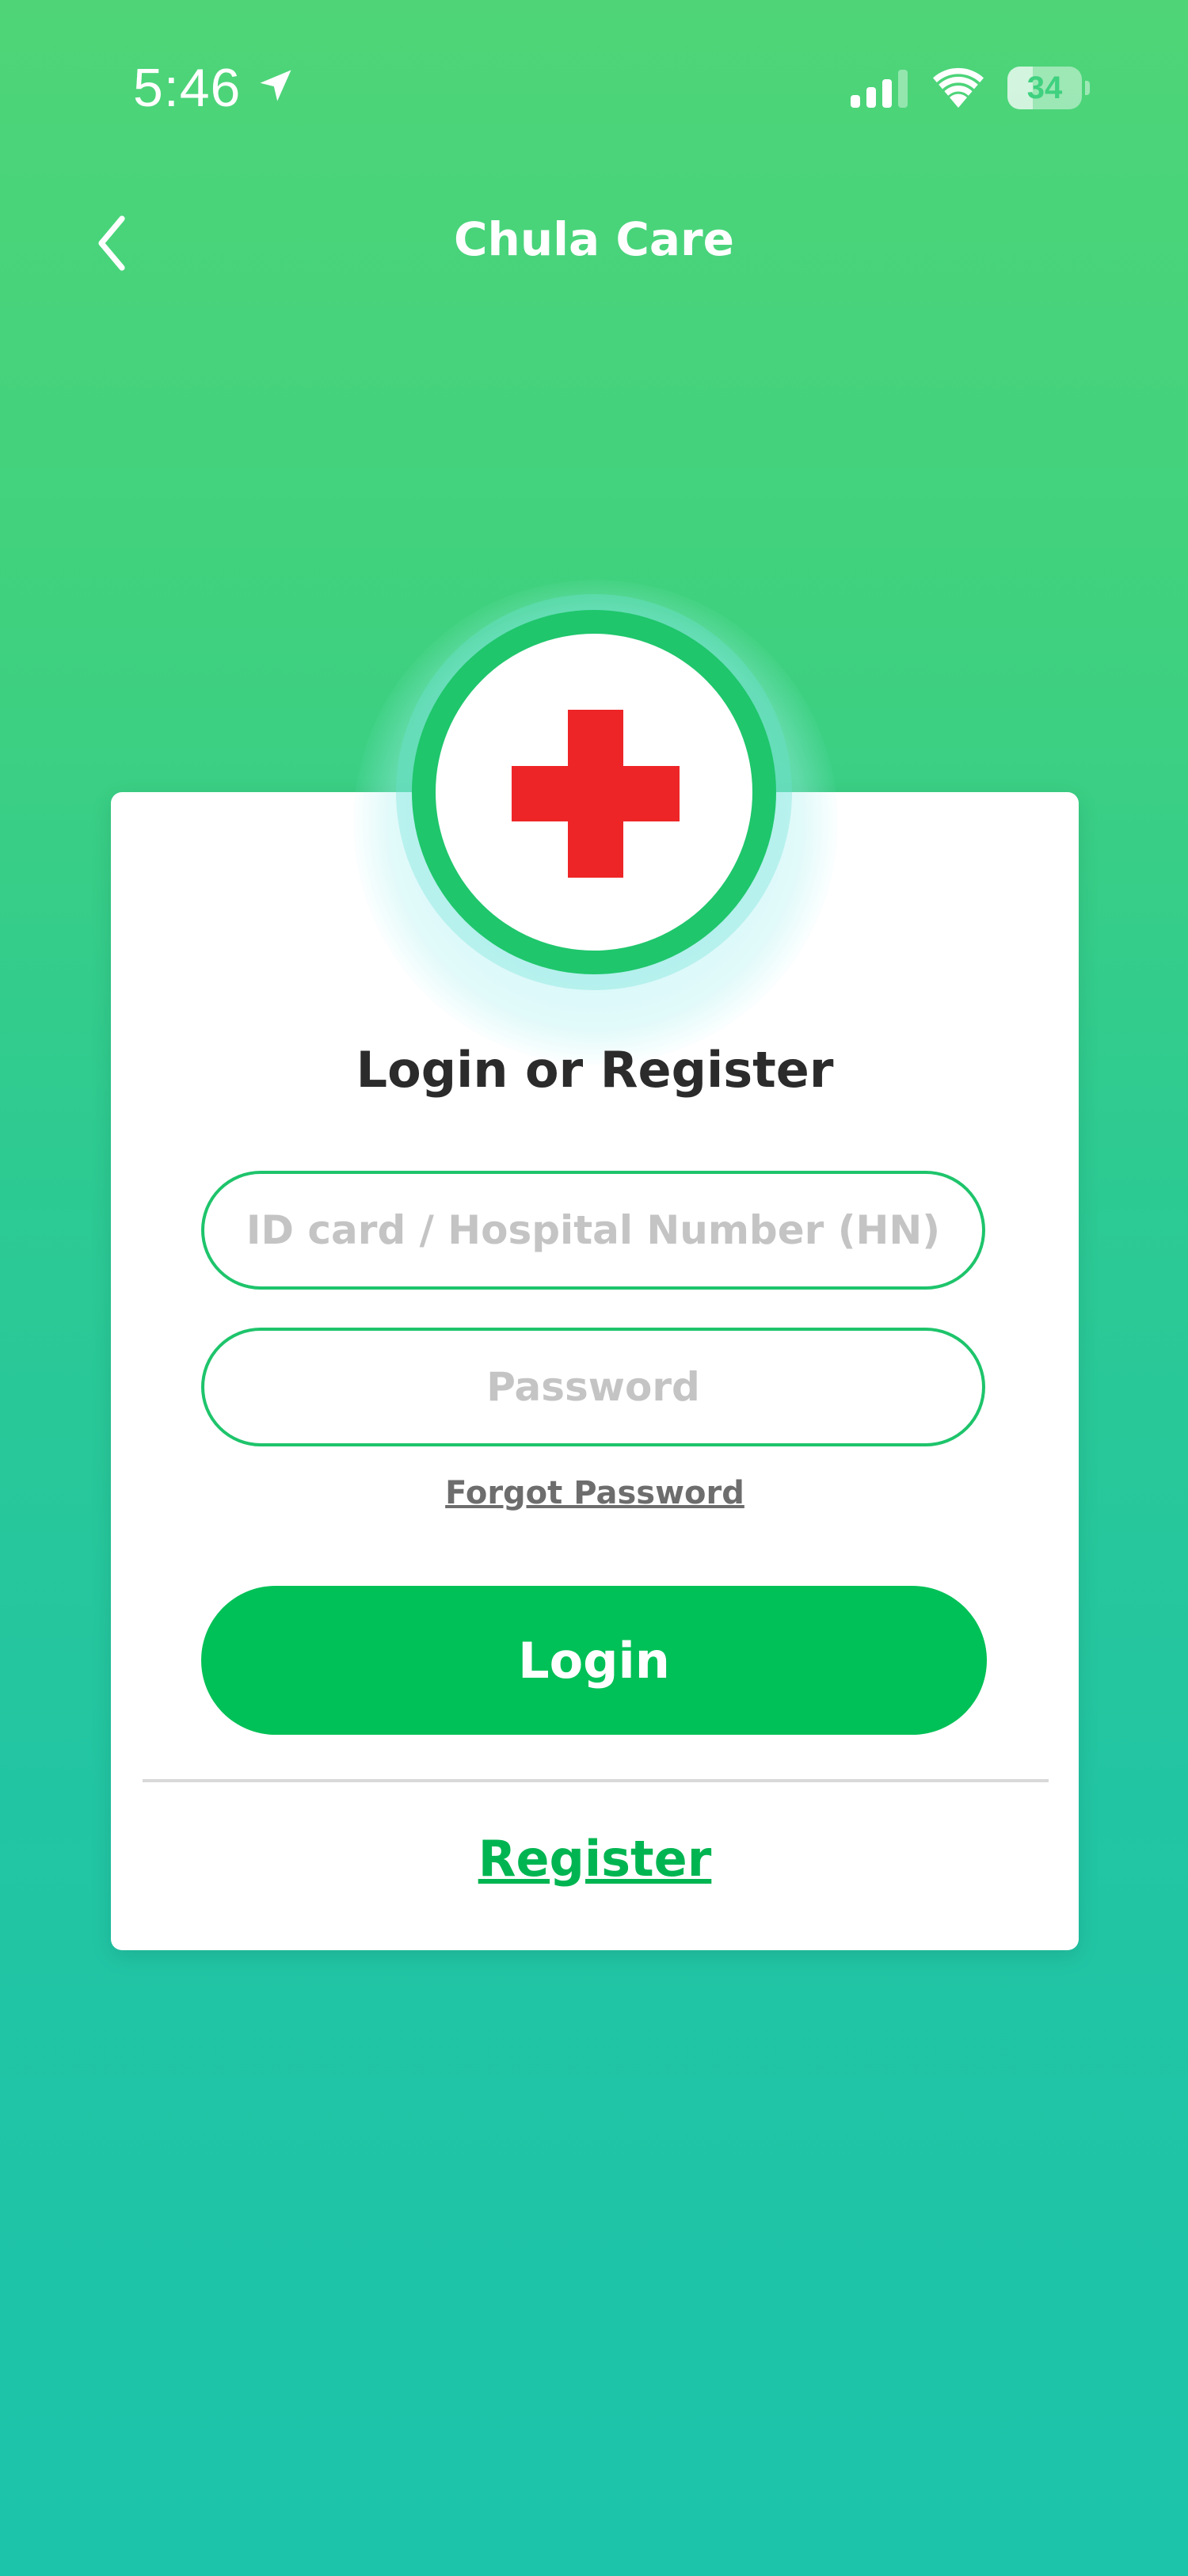  Describe the element at coordinates (596, 1780) in the screenshot. I see `divider` at that location.